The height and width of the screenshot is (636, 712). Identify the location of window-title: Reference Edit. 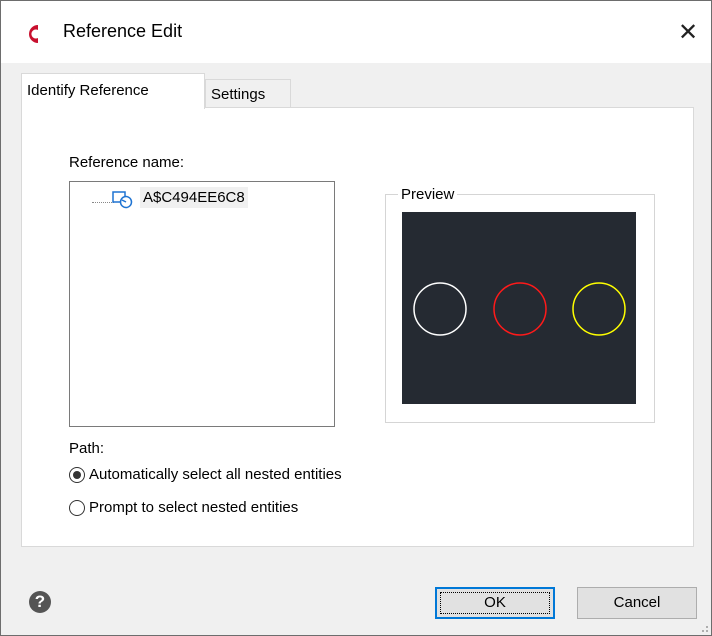
(123, 31).